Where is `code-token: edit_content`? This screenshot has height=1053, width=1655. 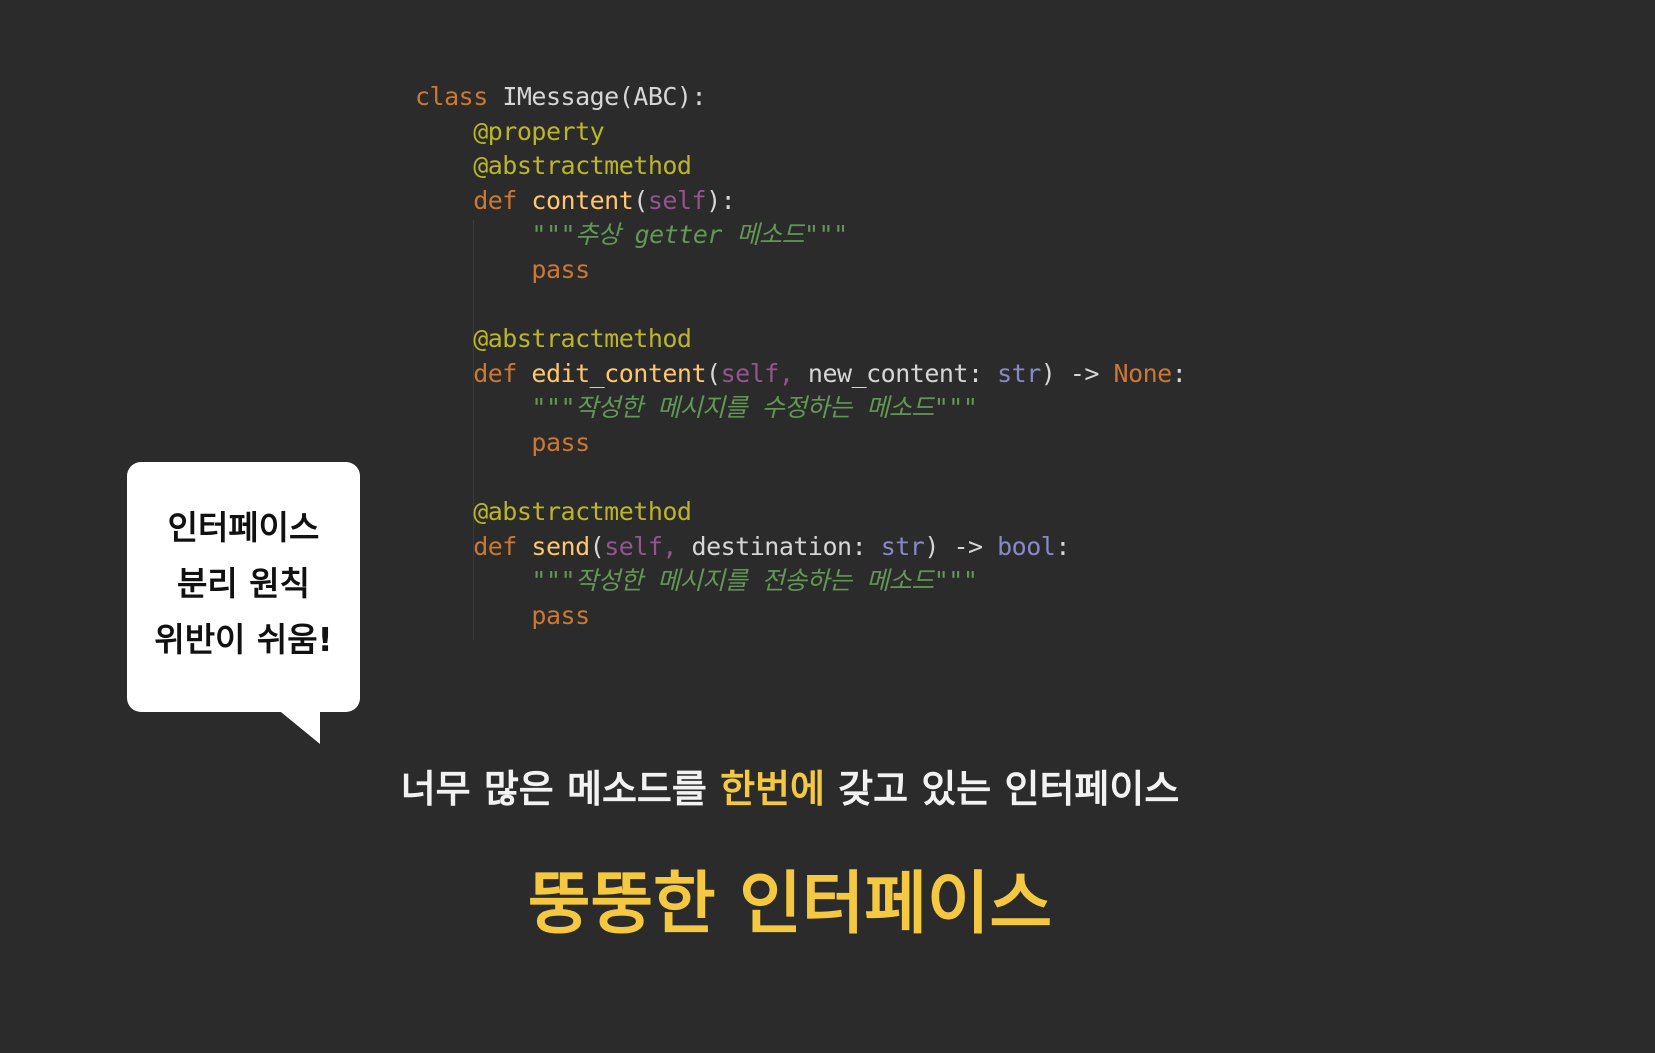
code-token: edit_content is located at coordinates (619, 373).